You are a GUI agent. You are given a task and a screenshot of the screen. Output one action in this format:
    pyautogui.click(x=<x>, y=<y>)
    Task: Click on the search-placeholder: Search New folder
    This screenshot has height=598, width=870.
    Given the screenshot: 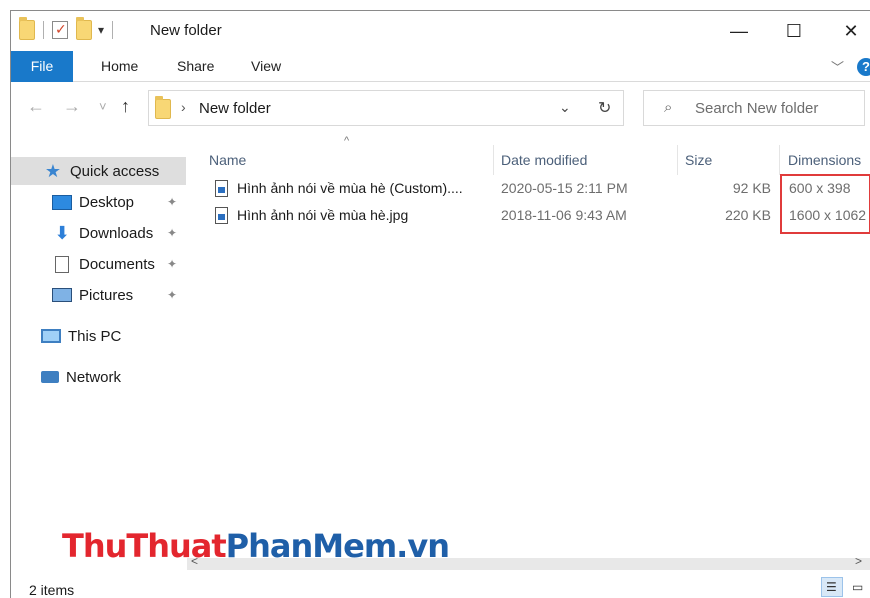 What is the action you would take?
    pyautogui.click(x=757, y=108)
    